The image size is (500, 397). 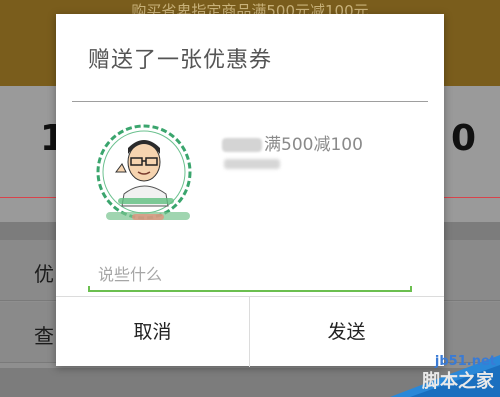 I want to click on blurred-text, so click(x=242, y=145).